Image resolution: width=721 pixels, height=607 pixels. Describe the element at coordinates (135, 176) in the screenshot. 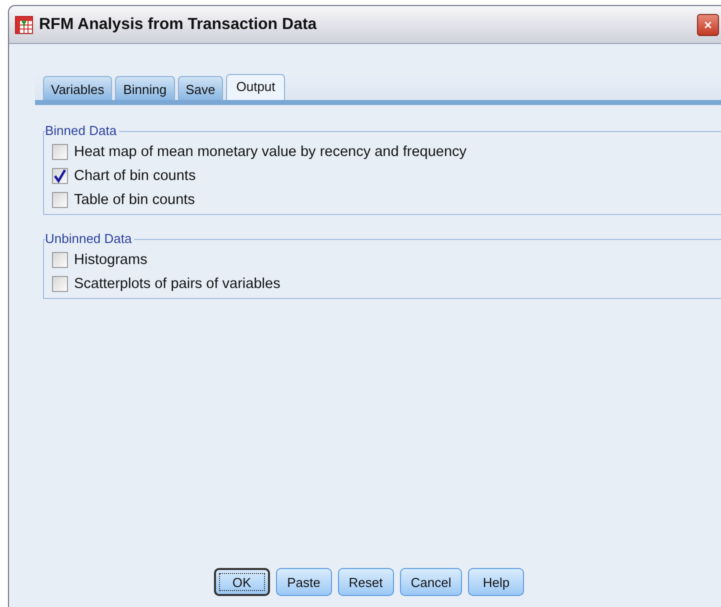

I see `checkbox-label: Chart of bin counts` at that location.